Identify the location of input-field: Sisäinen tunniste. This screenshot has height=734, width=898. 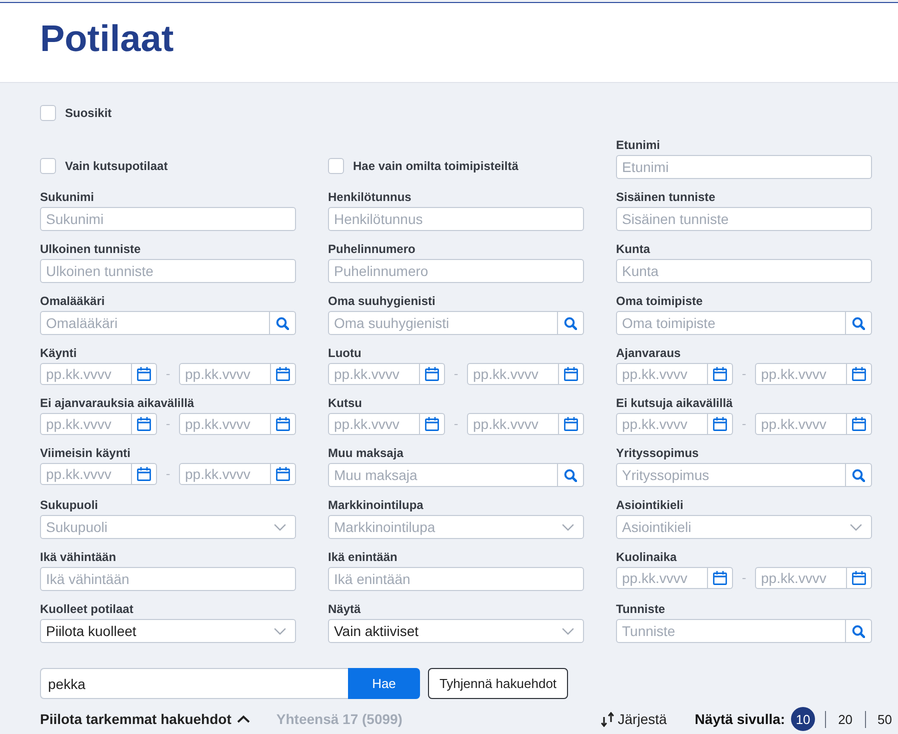
(744, 219).